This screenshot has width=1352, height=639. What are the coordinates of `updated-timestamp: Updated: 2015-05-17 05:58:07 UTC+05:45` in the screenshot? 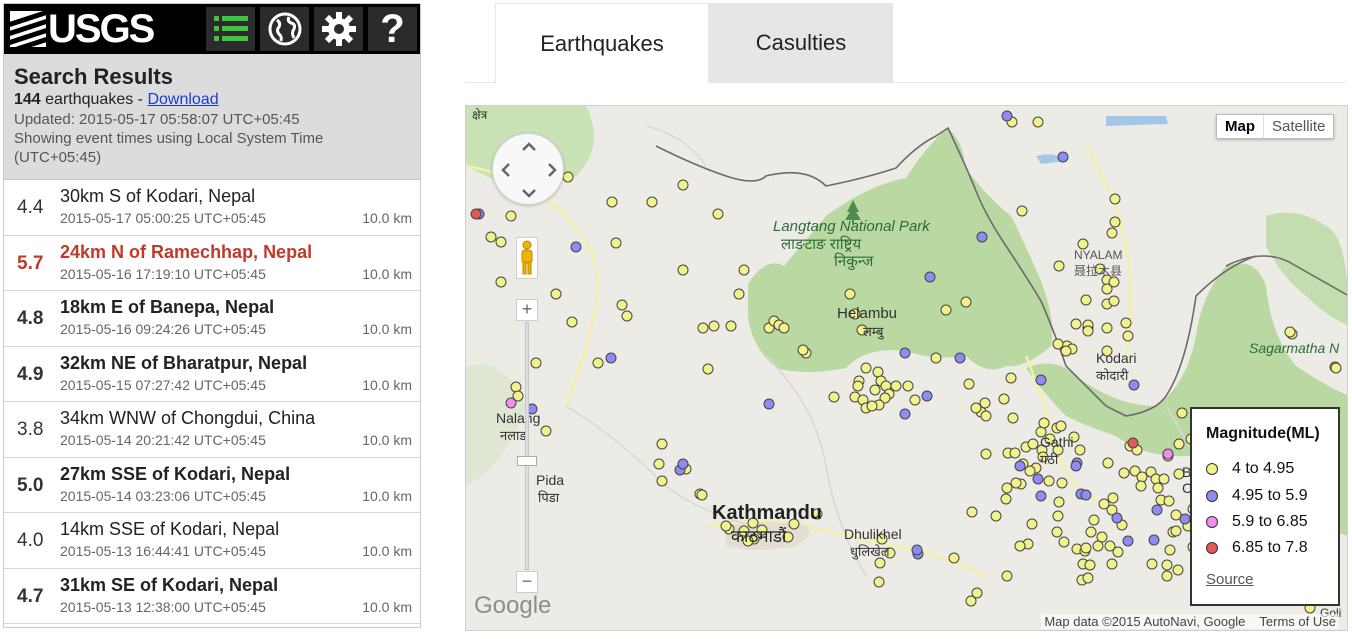 It's located at (157, 119).